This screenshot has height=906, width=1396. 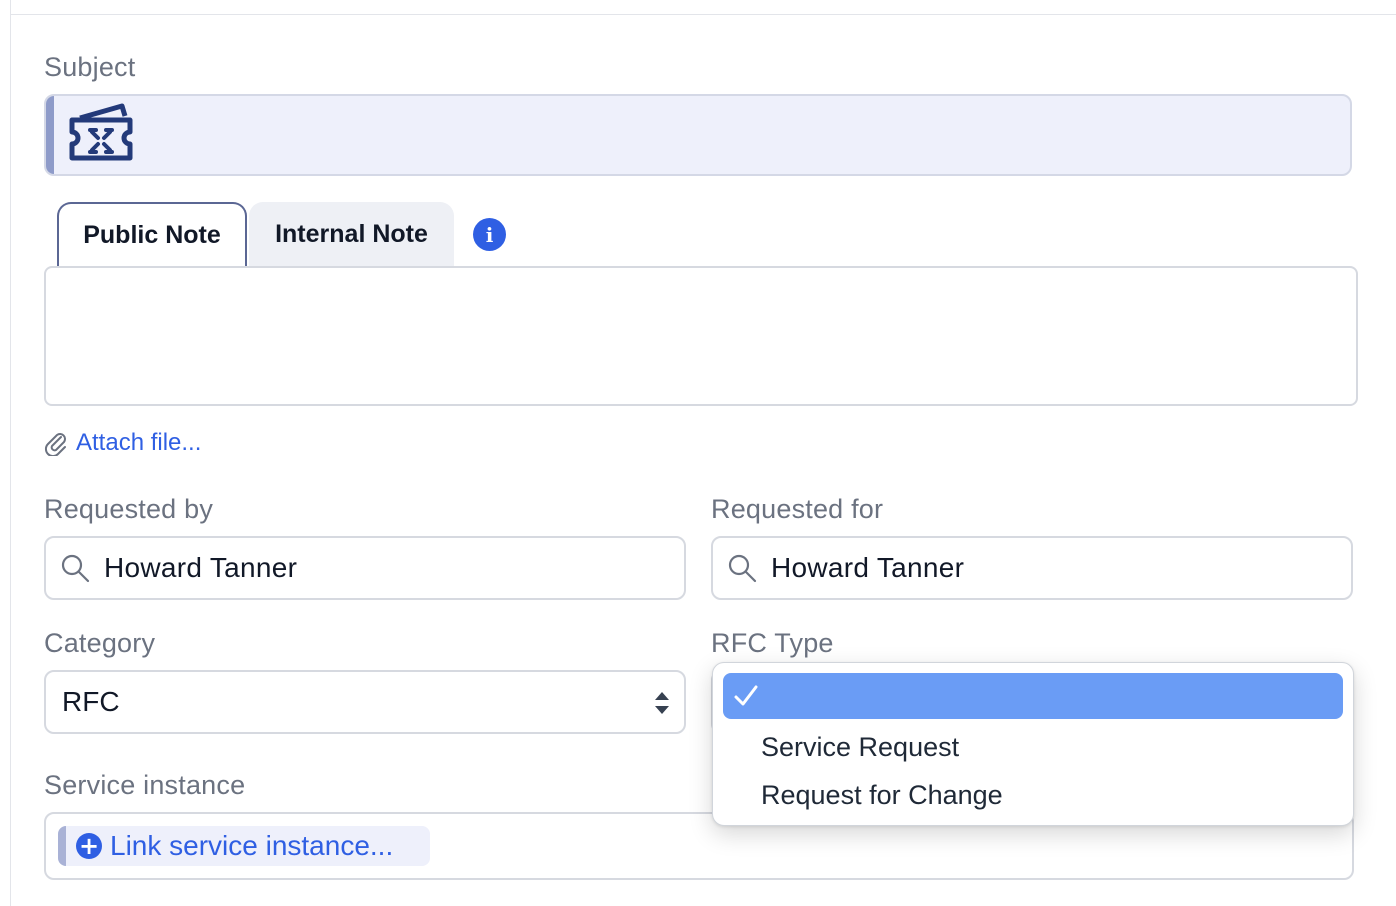 I want to click on tab-public-note: Public Note, so click(x=152, y=234).